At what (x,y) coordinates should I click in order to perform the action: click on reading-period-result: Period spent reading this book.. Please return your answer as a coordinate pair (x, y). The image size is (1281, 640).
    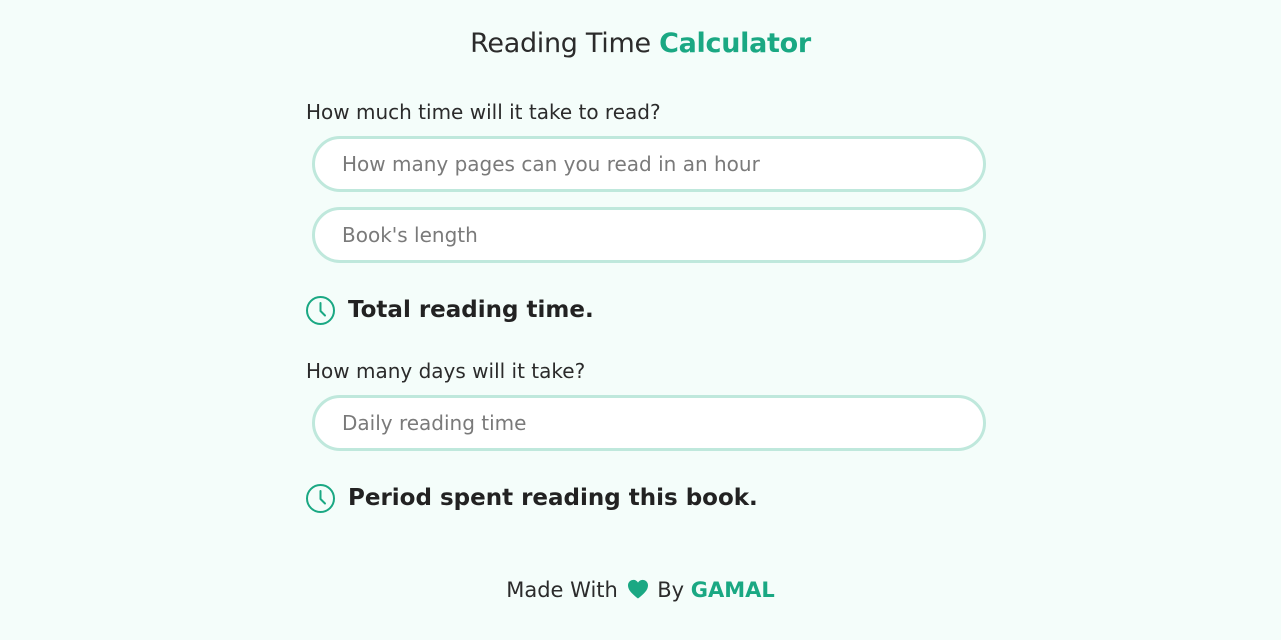
    Looking at the image, I should click on (531, 498).